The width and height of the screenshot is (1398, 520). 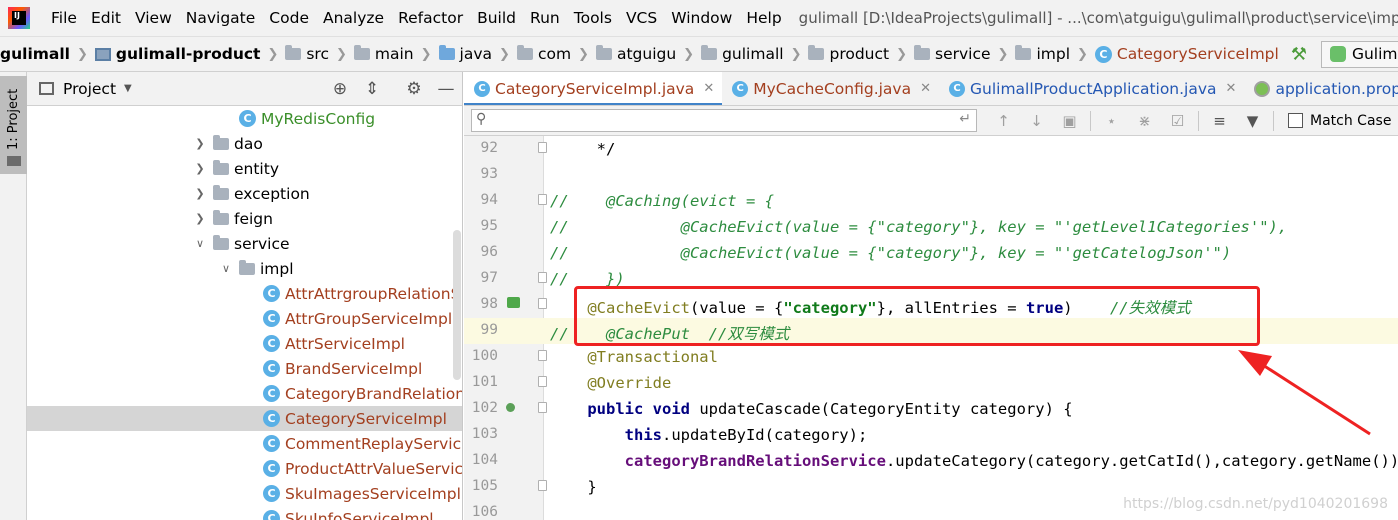 What do you see at coordinates (718, 121) in the screenshot?
I see `search-input` at bounding box center [718, 121].